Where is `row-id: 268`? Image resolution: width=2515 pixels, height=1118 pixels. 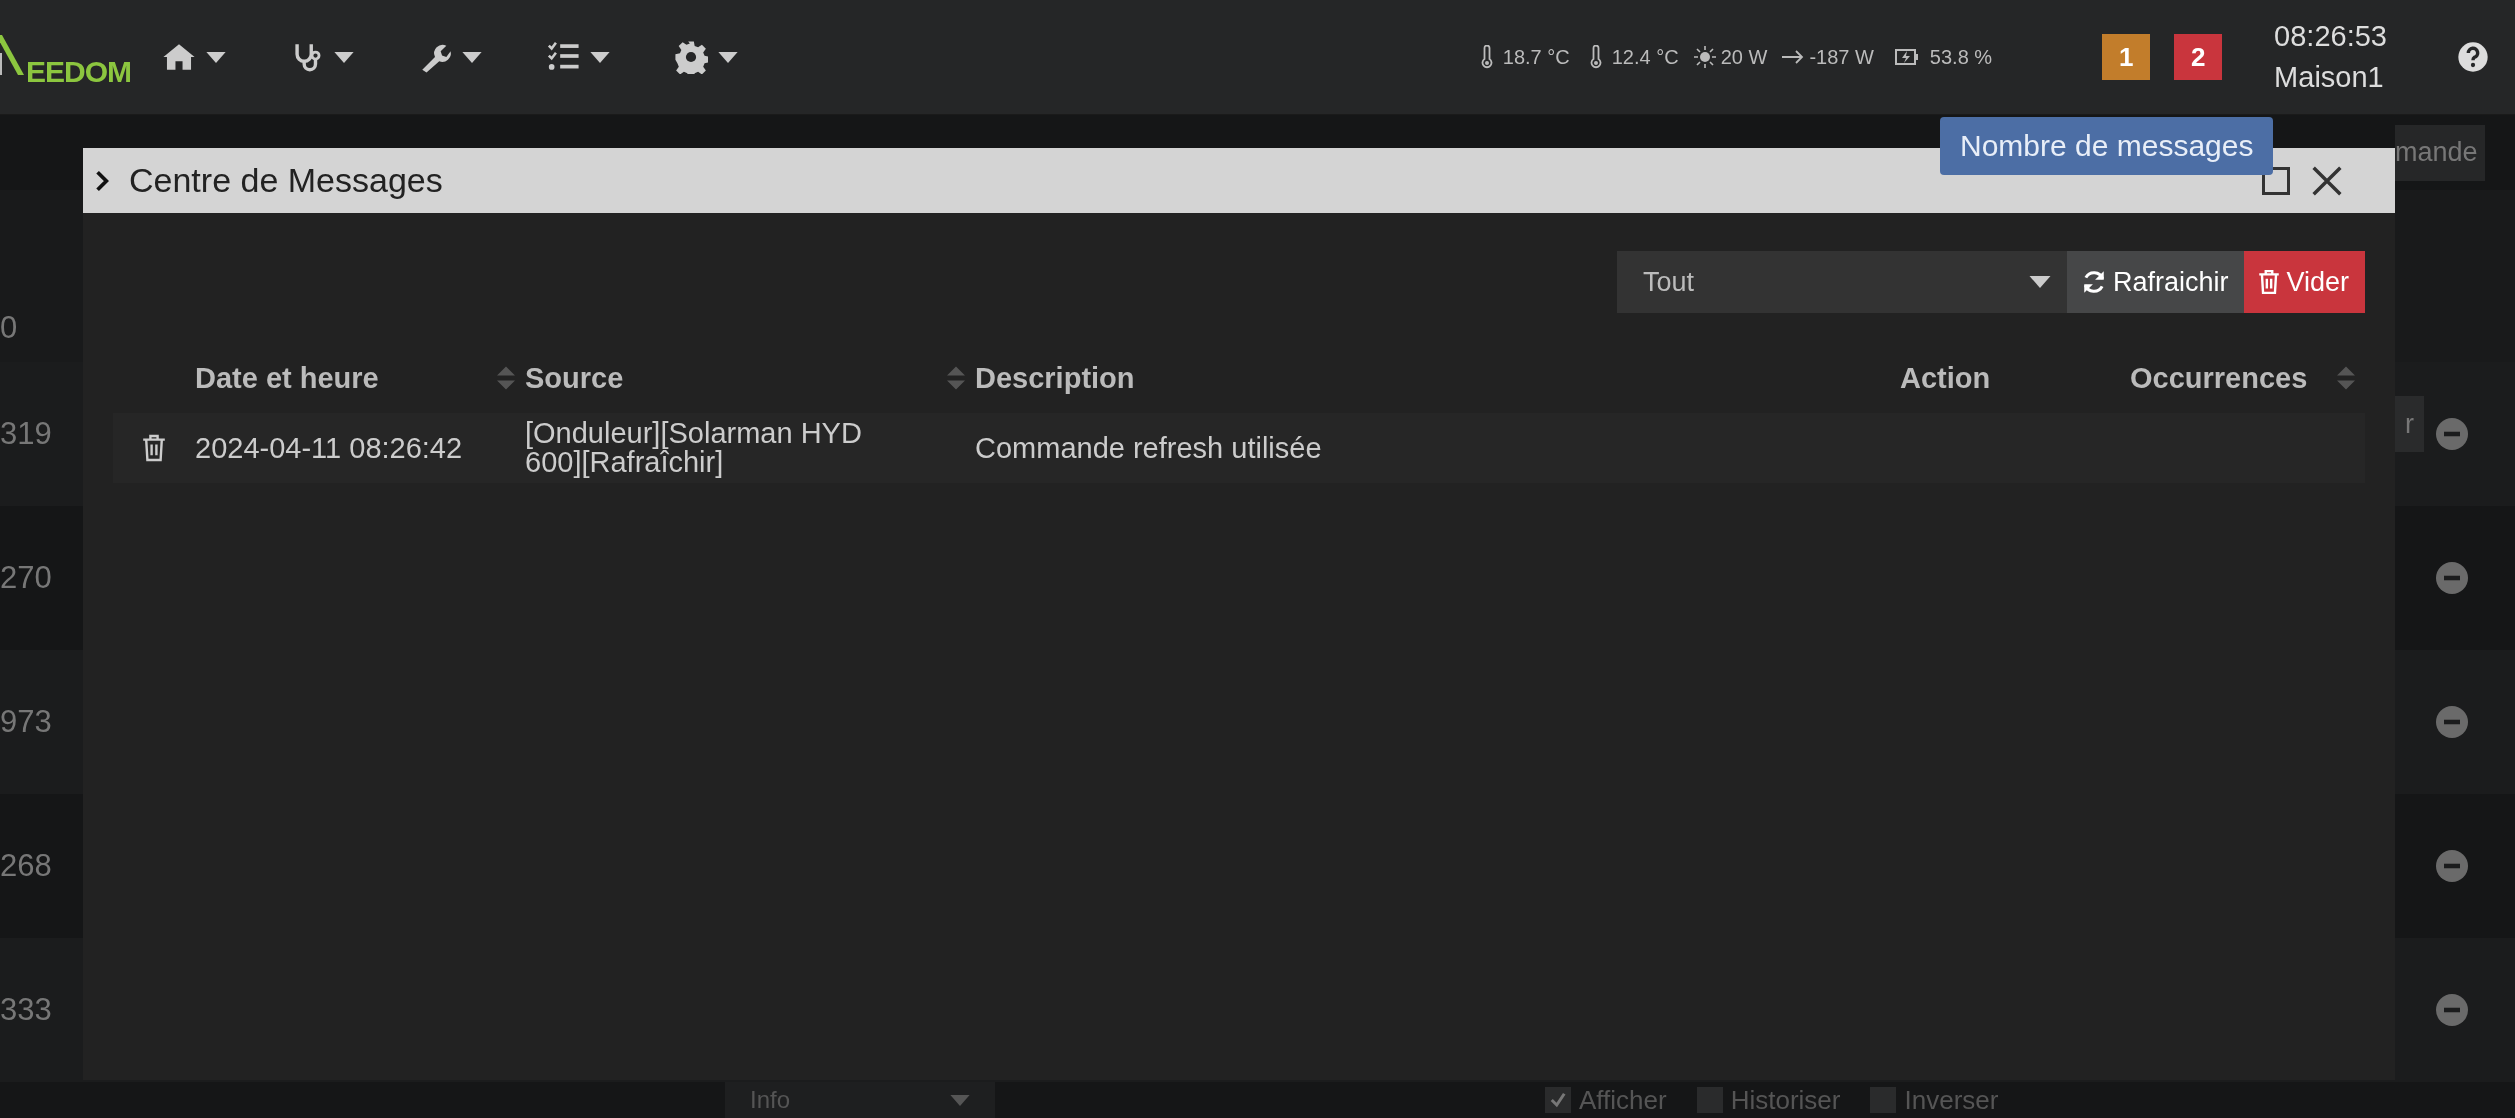 row-id: 268 is located at coordinates (26, 866).